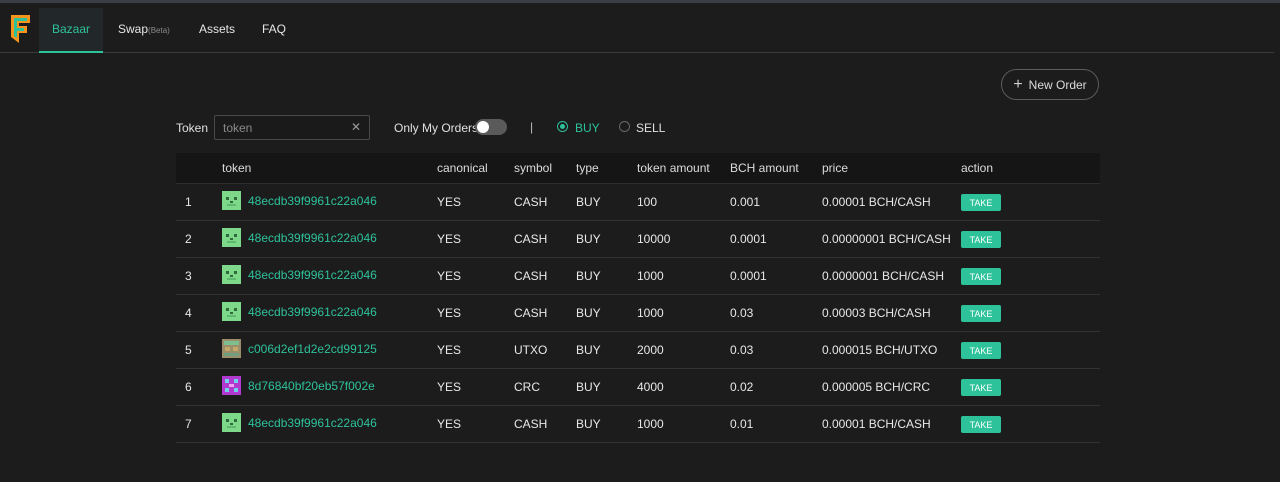 The image size is (1280, 482). Describe the element at coordinates (876, 313) in the screenshot. I see `price-cell: 0.00003 BCH/CASH` at that location.